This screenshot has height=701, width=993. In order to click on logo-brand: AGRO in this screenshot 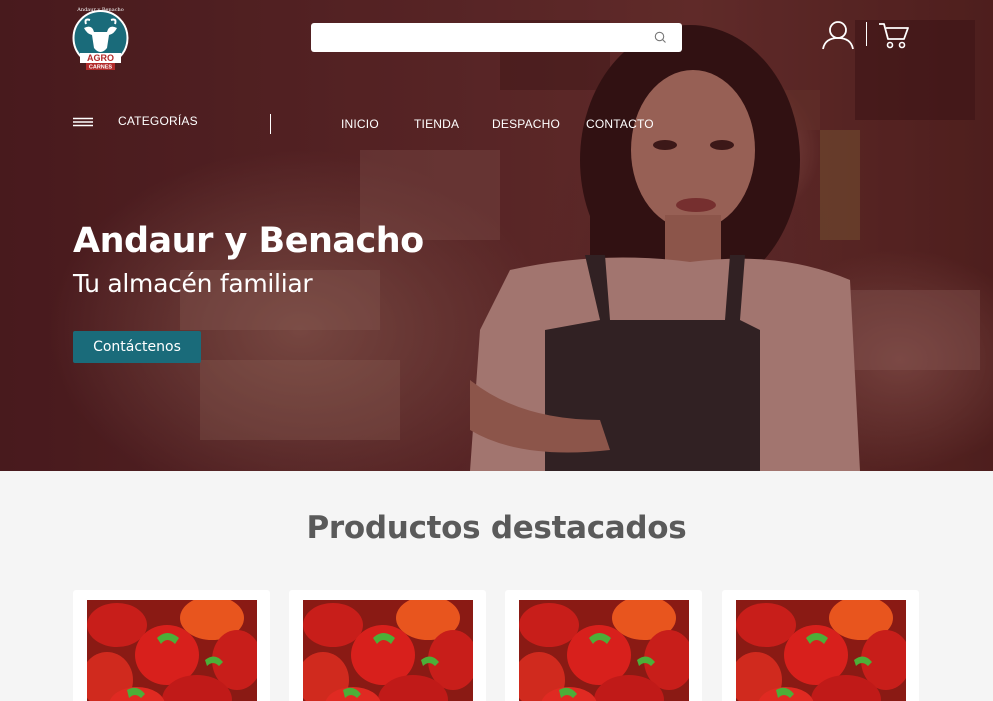, I will do `click(100, 58)`.